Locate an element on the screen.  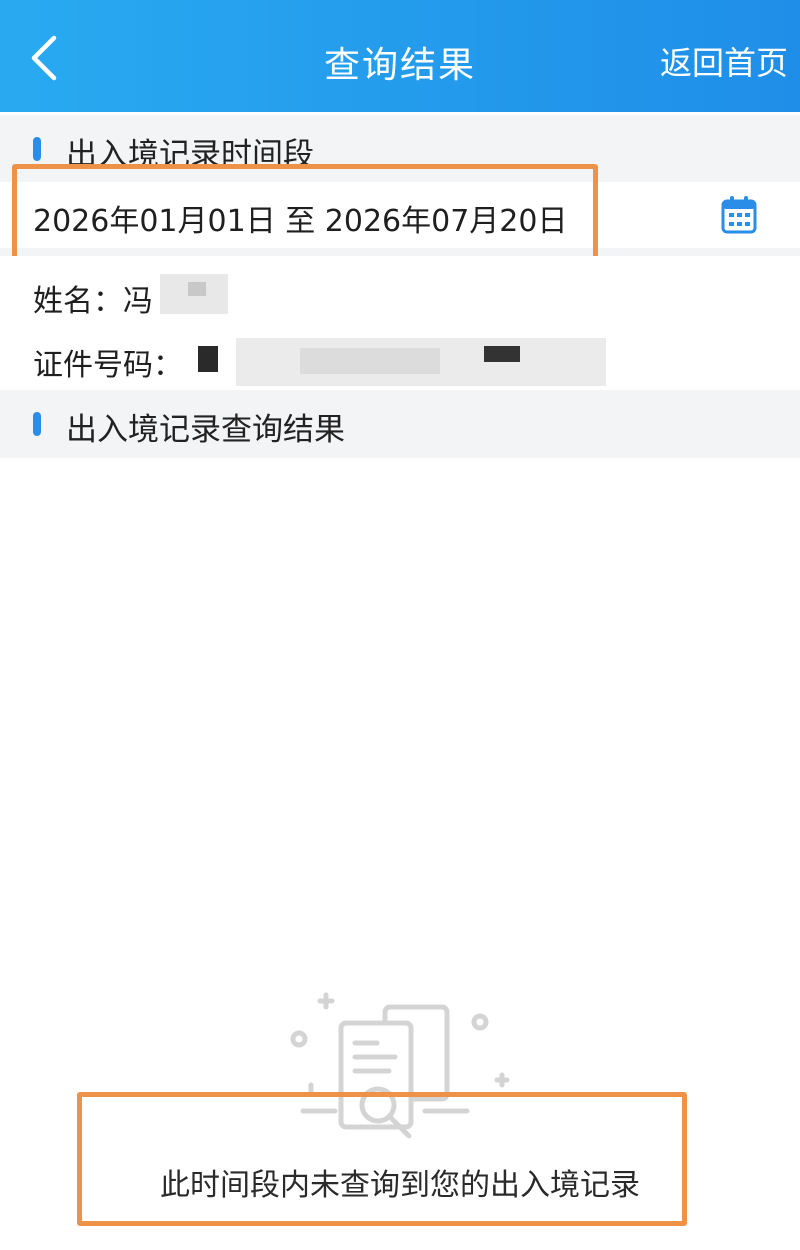
id-row: 证件号码： is located at coordinates (108, 362).